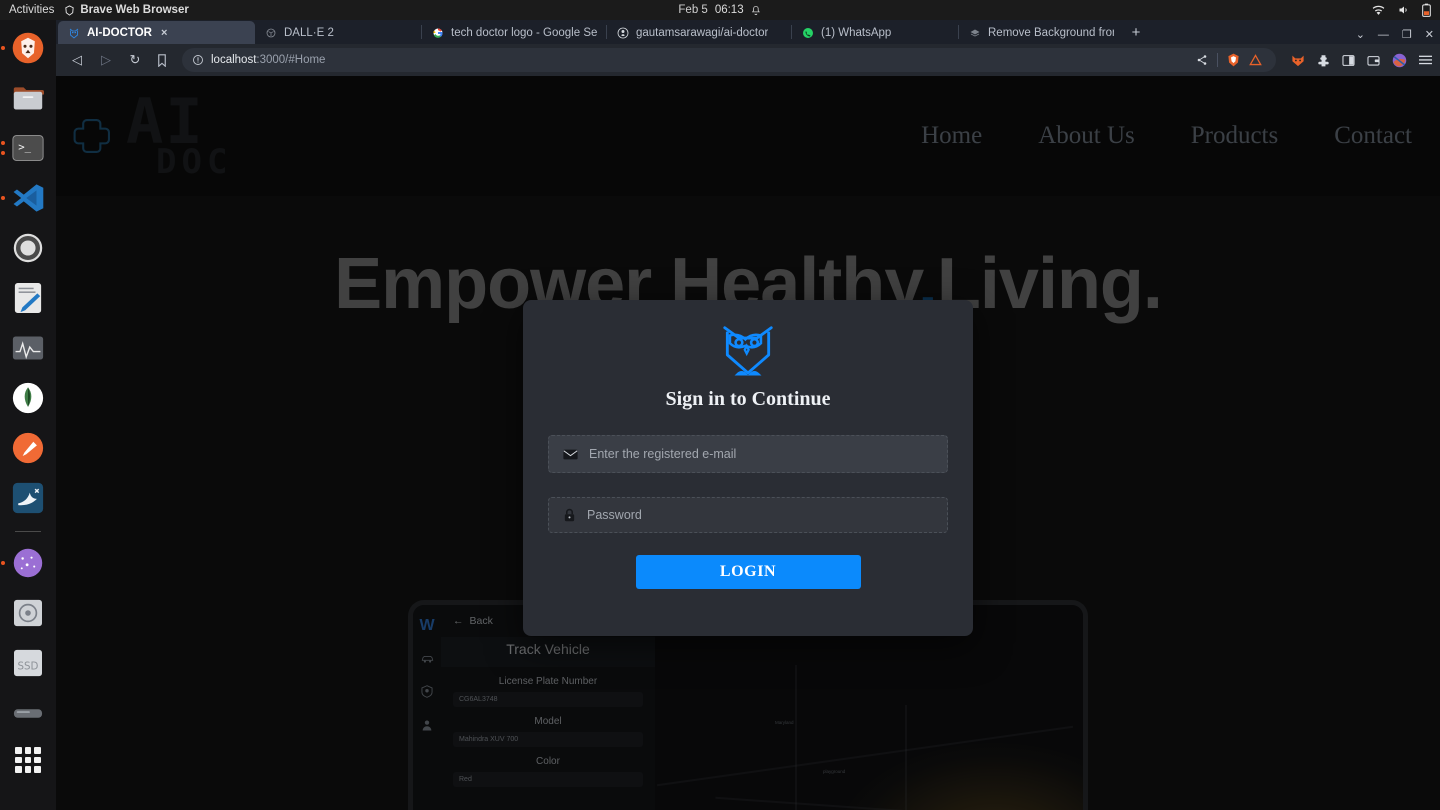 Image resolution: width=1440 pixels, height=810 pixels. Describe the element at coordinates (24, 563) in the screenshot. I see `dock-item-ubuntu-software` at that location.